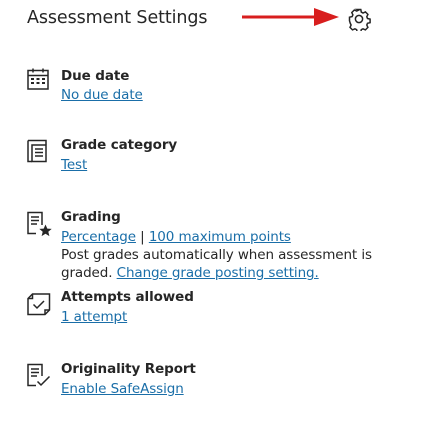 The image size is (429, 440). What do you see at coordinates (214, 20) in the screenshot?
I see `header: Assessment Settings` at bounding box center [214, 20].